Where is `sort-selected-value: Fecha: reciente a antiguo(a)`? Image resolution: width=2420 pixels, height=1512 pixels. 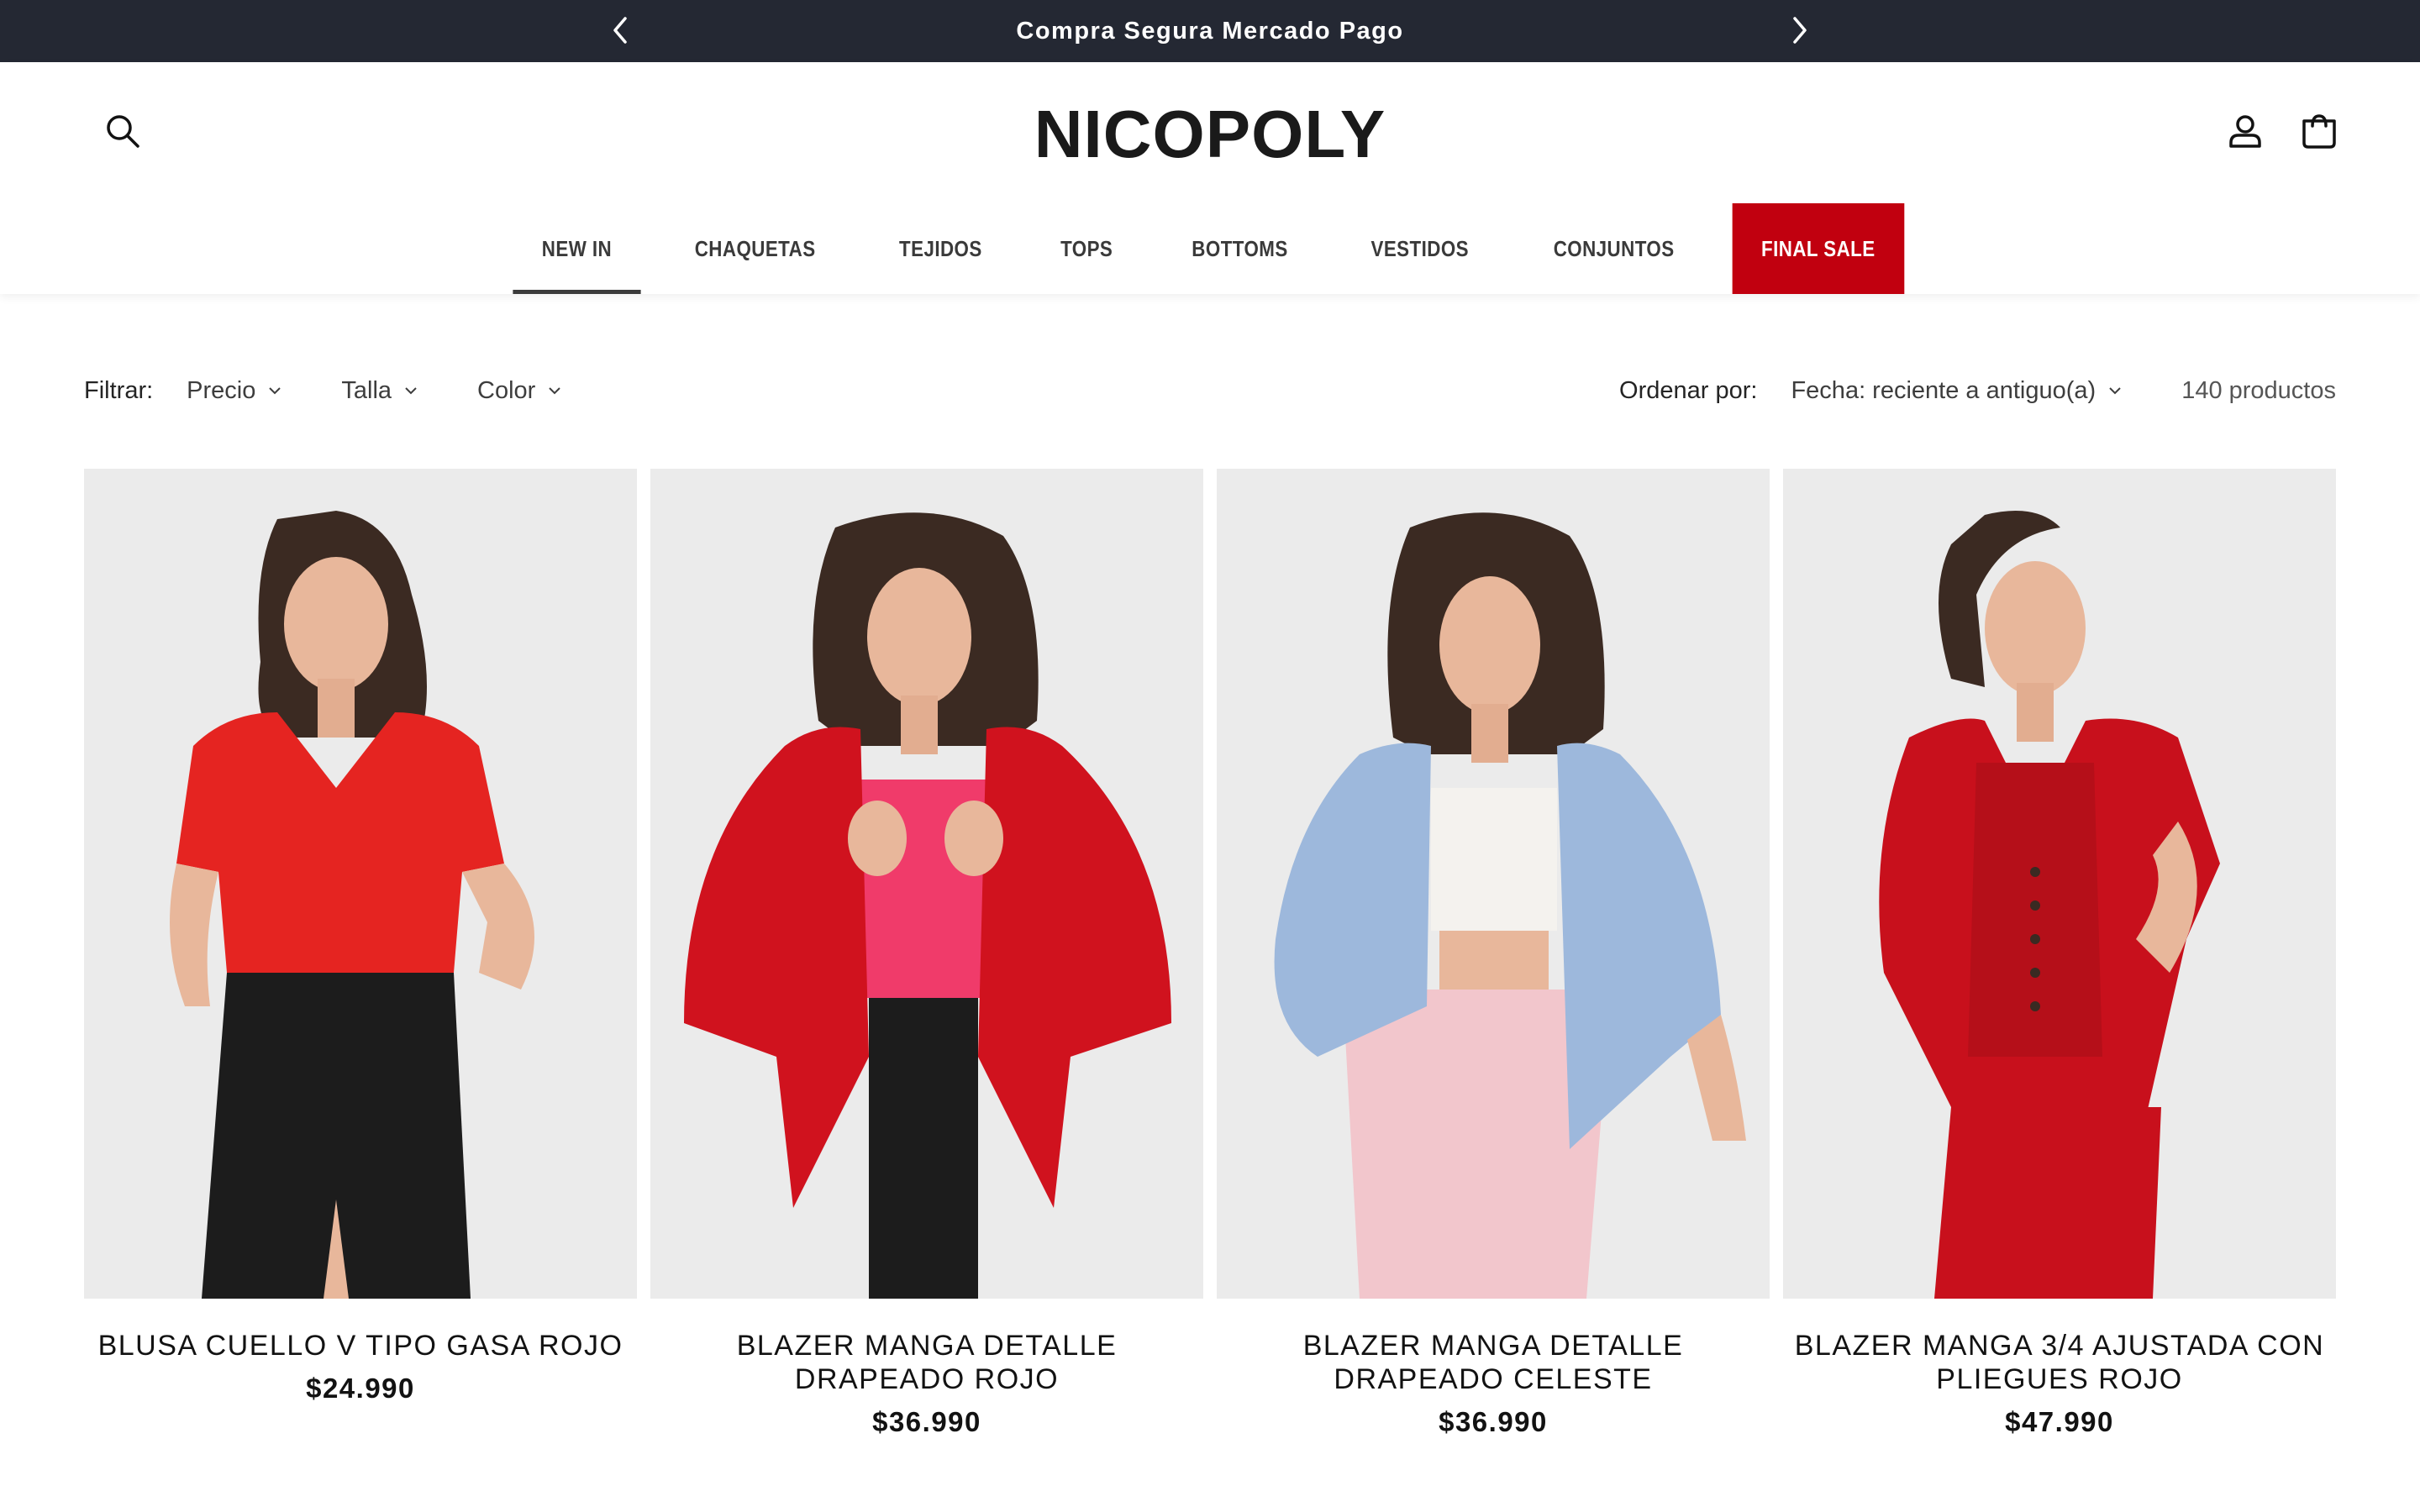 sort-selected-value: Fecha: reciente a antiguo(a) is located at coordinates (1943, 390).